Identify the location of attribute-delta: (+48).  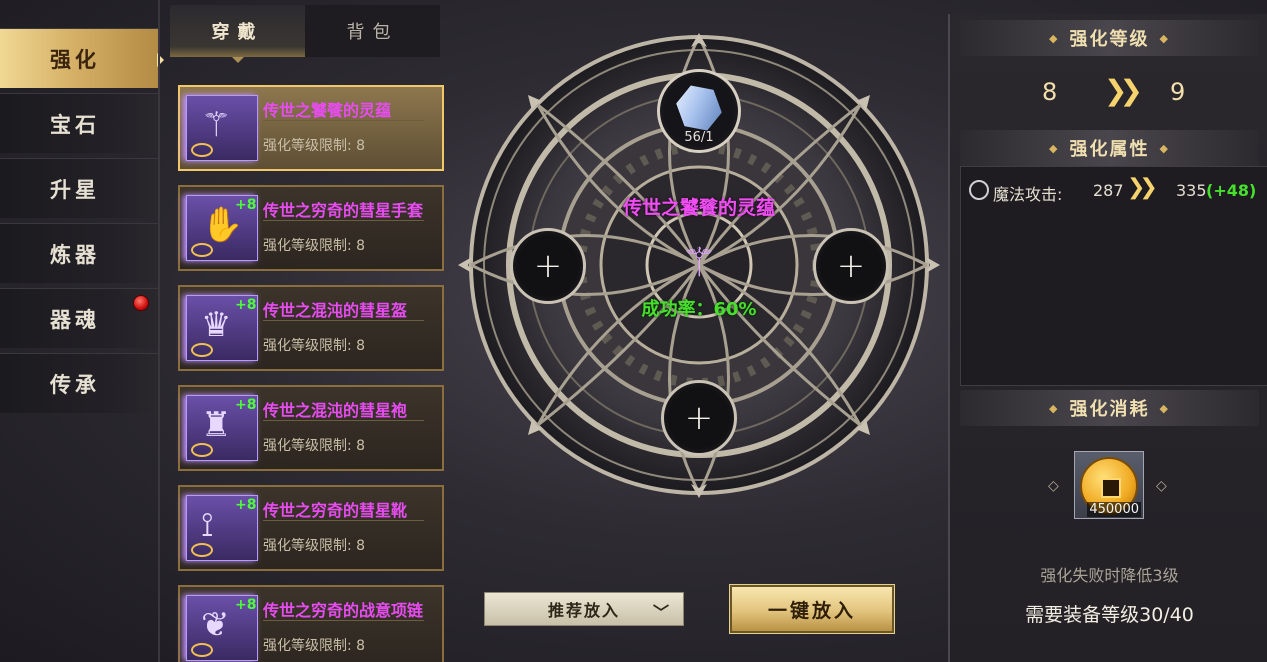
(1231, 190).